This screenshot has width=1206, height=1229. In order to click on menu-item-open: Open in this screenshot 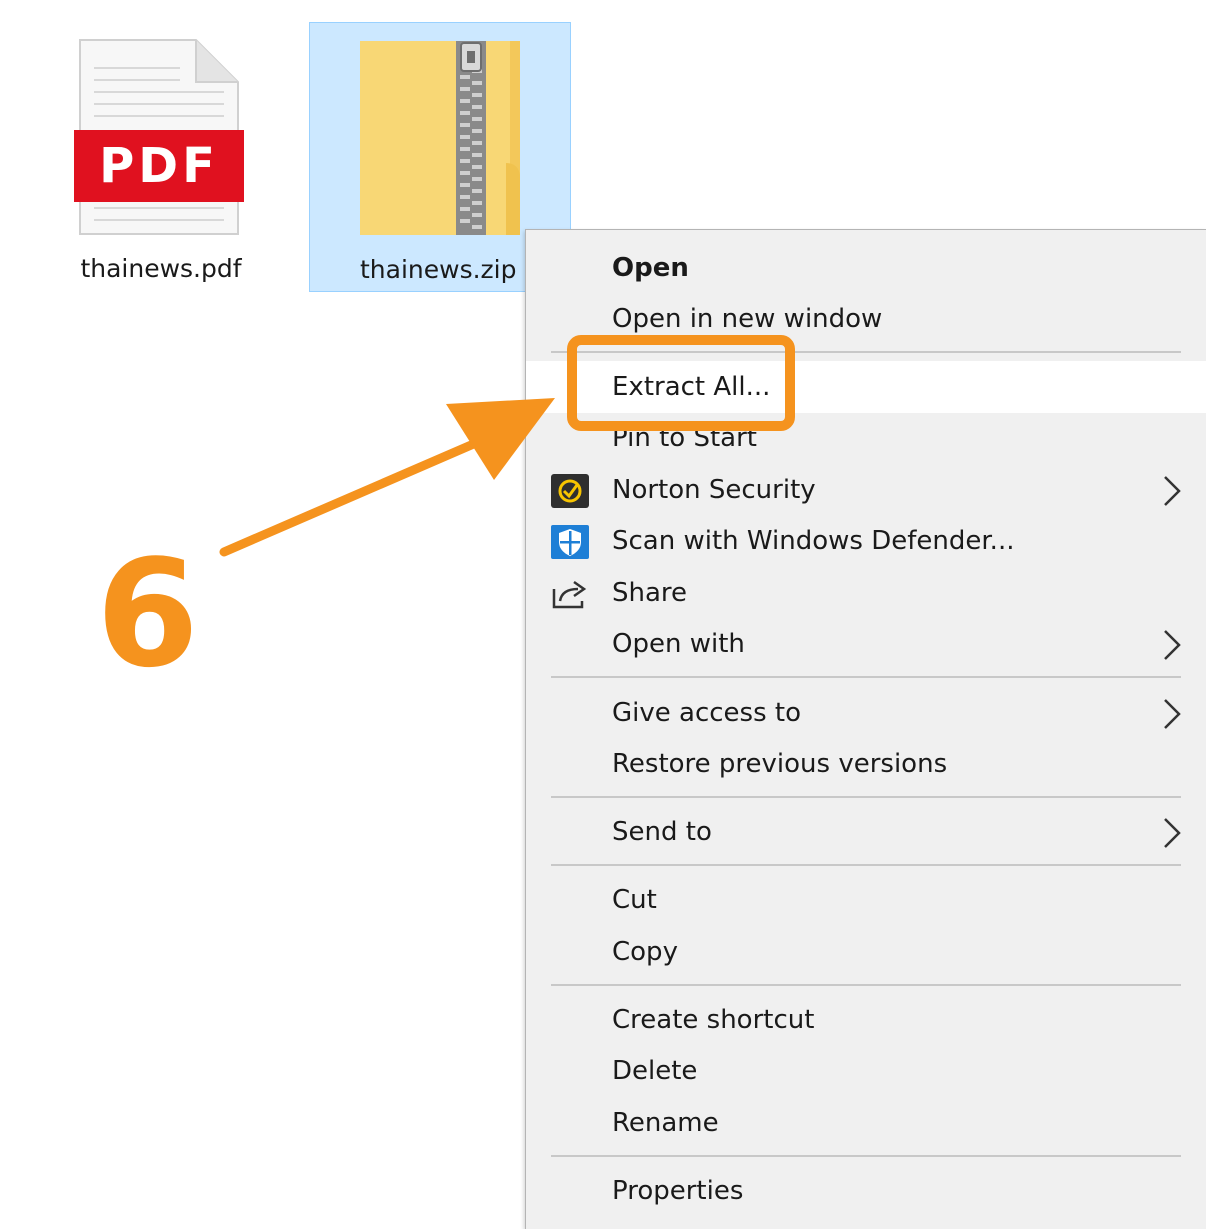, I will do `click(866, 268)`.